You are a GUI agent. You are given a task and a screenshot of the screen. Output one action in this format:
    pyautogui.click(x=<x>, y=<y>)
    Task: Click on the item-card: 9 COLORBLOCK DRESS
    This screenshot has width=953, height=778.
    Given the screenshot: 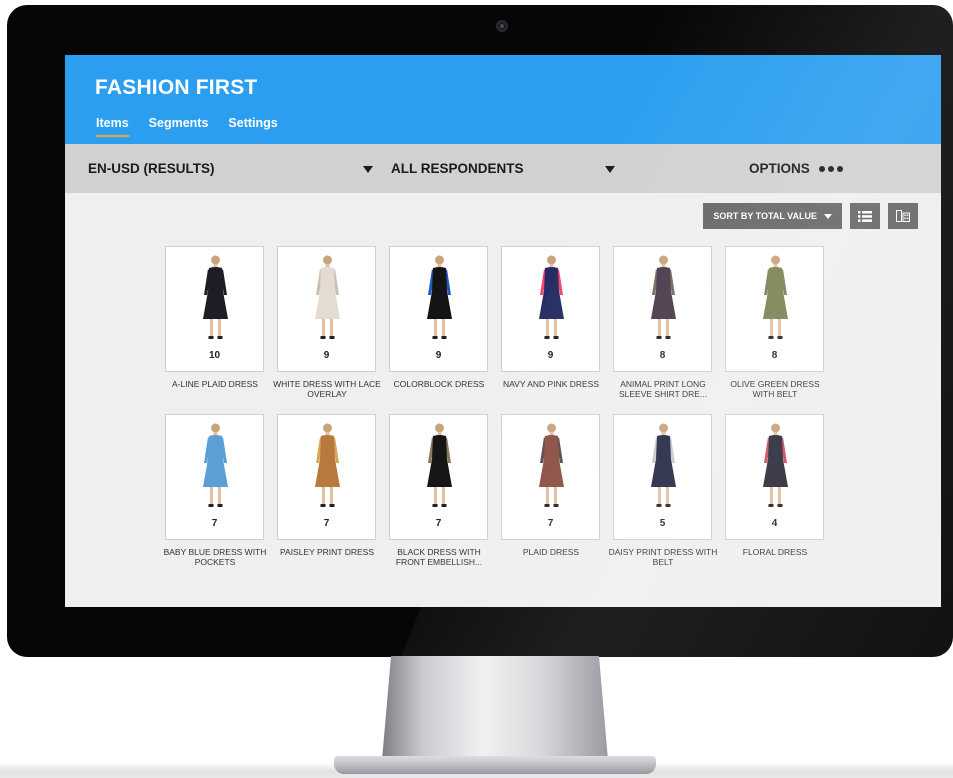 What is the action you would take?
    pyautogui.click(x=438, y=317)
    